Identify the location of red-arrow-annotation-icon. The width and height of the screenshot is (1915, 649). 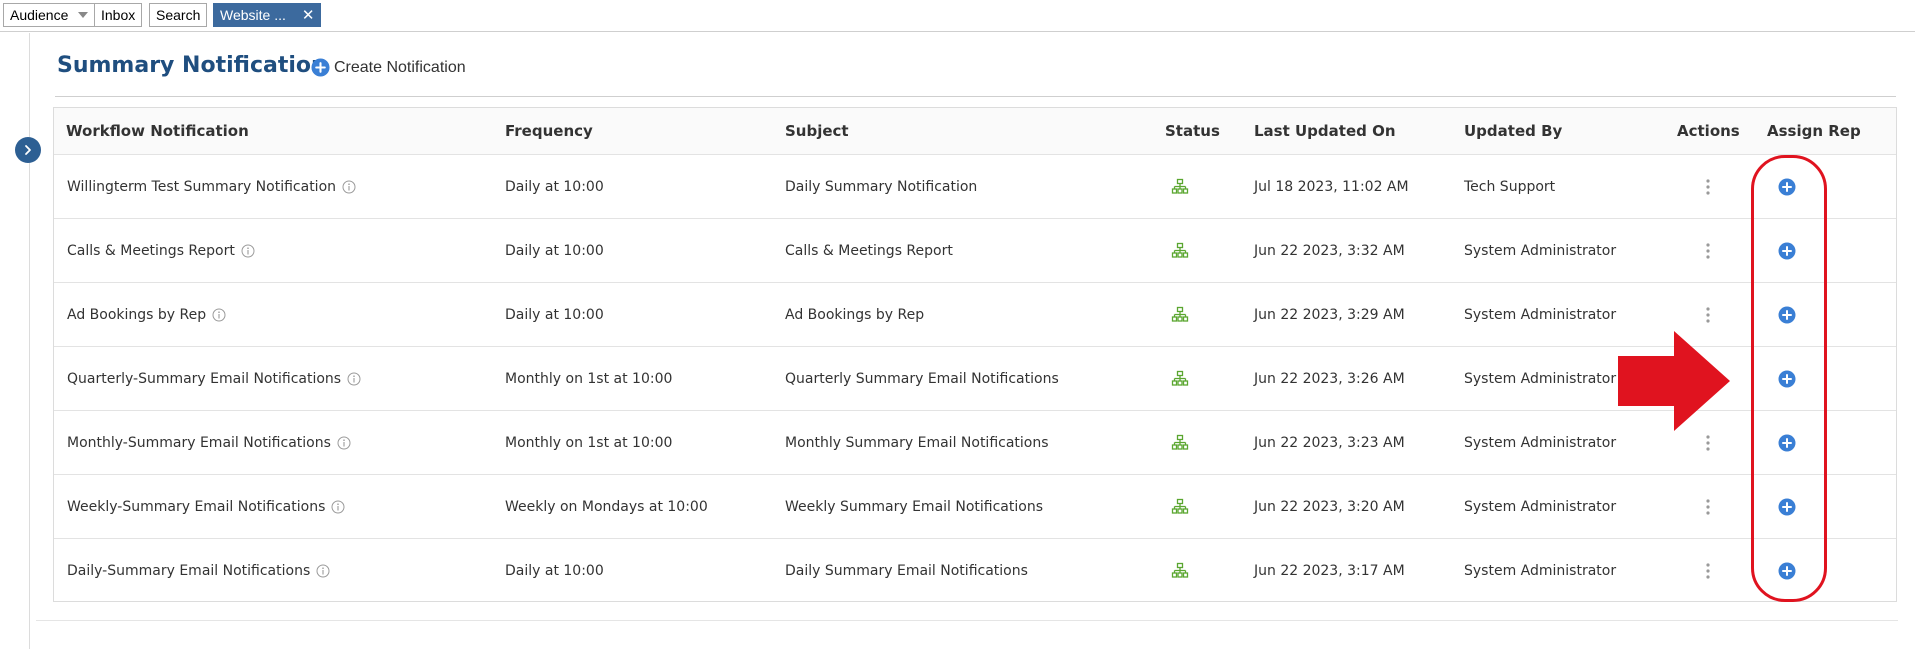
(1674, 381).